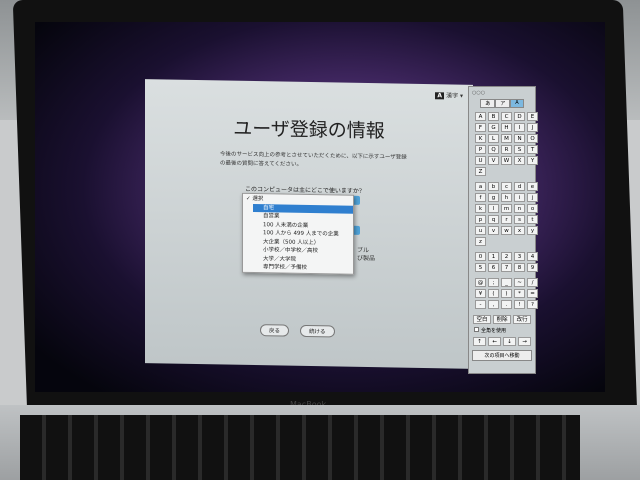 This screenshot has height=480, width=640. Describe the element at coordinates (519, 197) in the screenshot. I see `key: i` at that location.